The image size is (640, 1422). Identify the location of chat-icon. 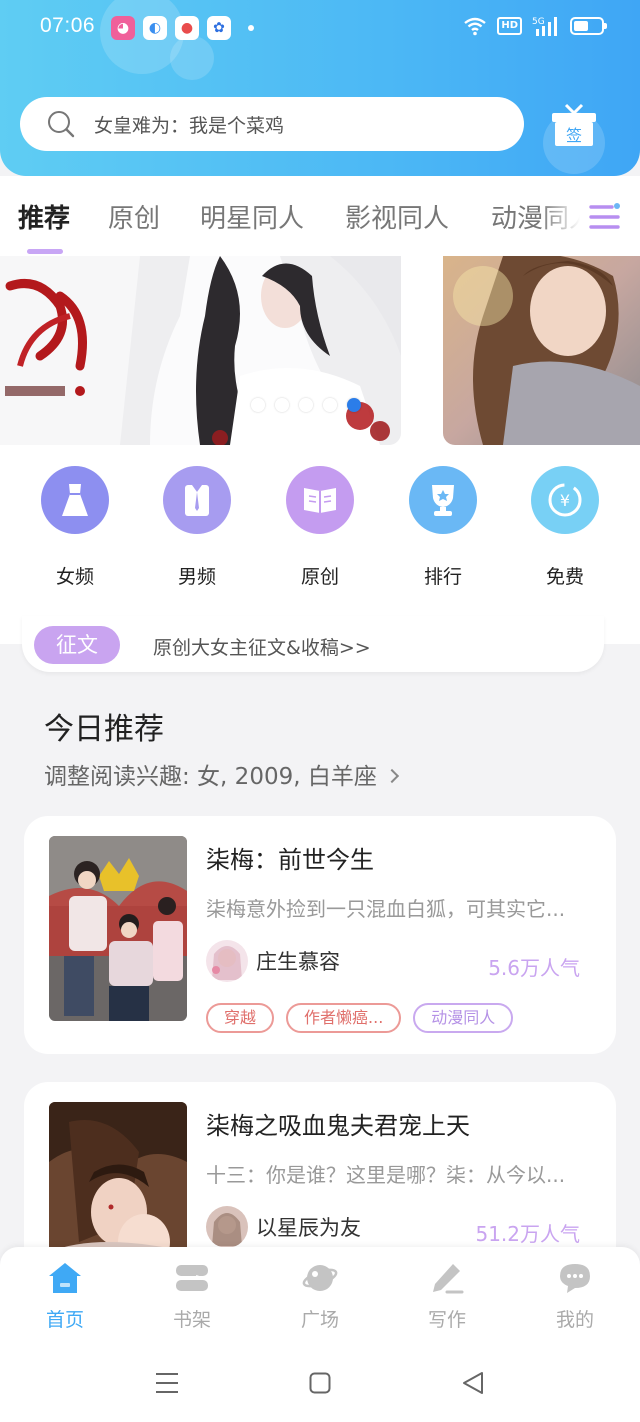
(575, 1278).